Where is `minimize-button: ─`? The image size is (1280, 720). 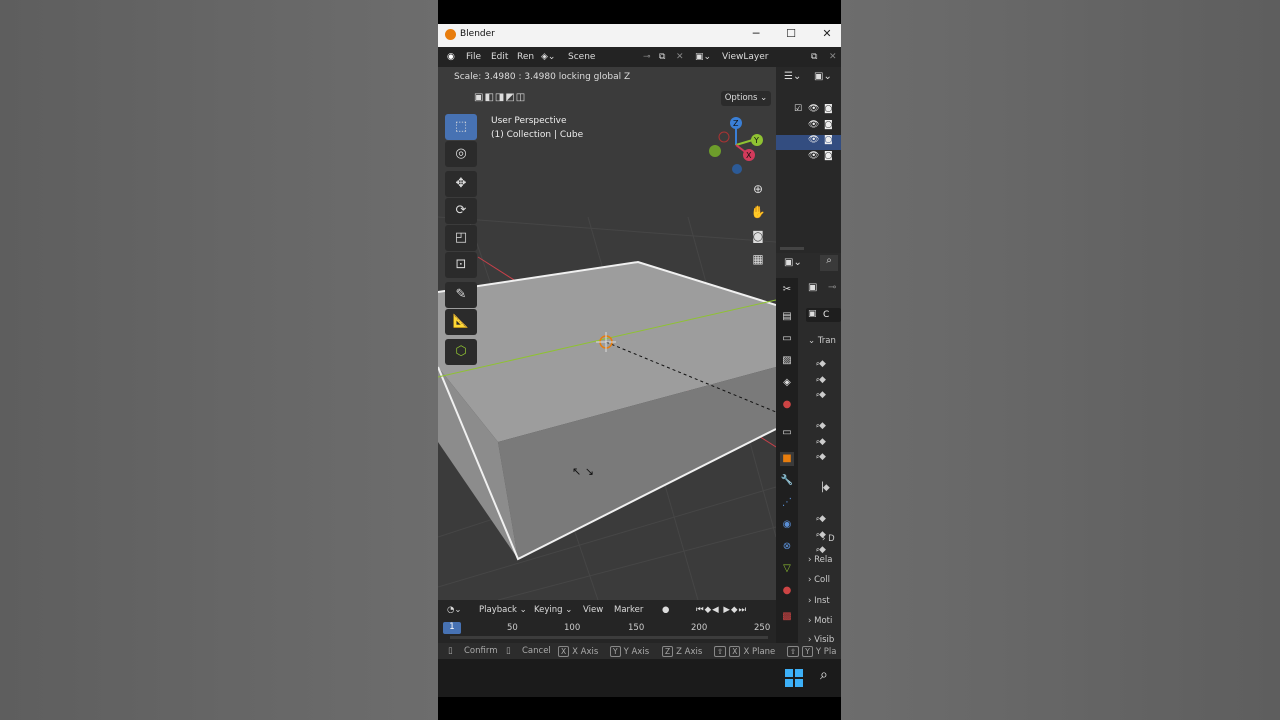 minimize-button: ─ is located at coordinates (756, 33).